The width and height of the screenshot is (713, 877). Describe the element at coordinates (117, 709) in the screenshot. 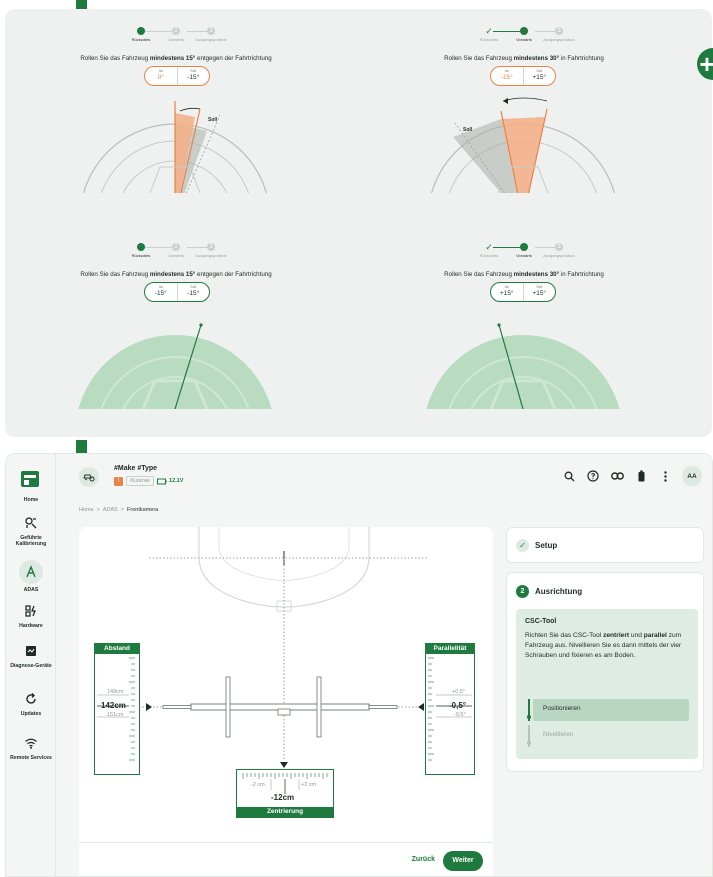

I see `distance-gauge: Abstand 149cm 142cm 151cm` at that location.